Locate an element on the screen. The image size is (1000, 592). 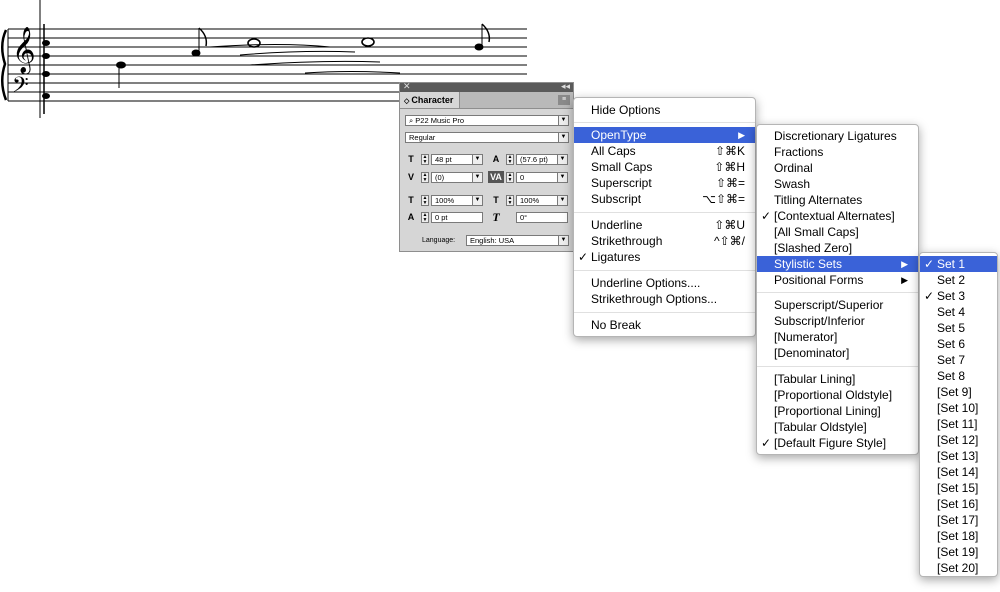
tab-character: ◇ Character is located at coordinates (430, 100).